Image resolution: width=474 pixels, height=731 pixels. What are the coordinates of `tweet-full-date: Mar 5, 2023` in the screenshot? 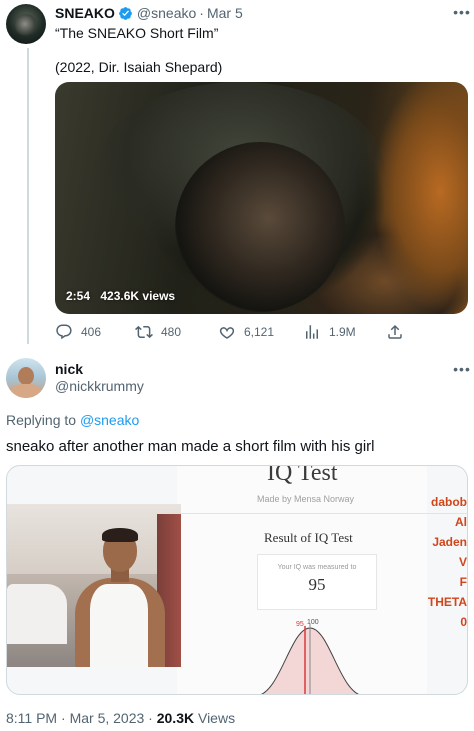 It's located at (107, 718).